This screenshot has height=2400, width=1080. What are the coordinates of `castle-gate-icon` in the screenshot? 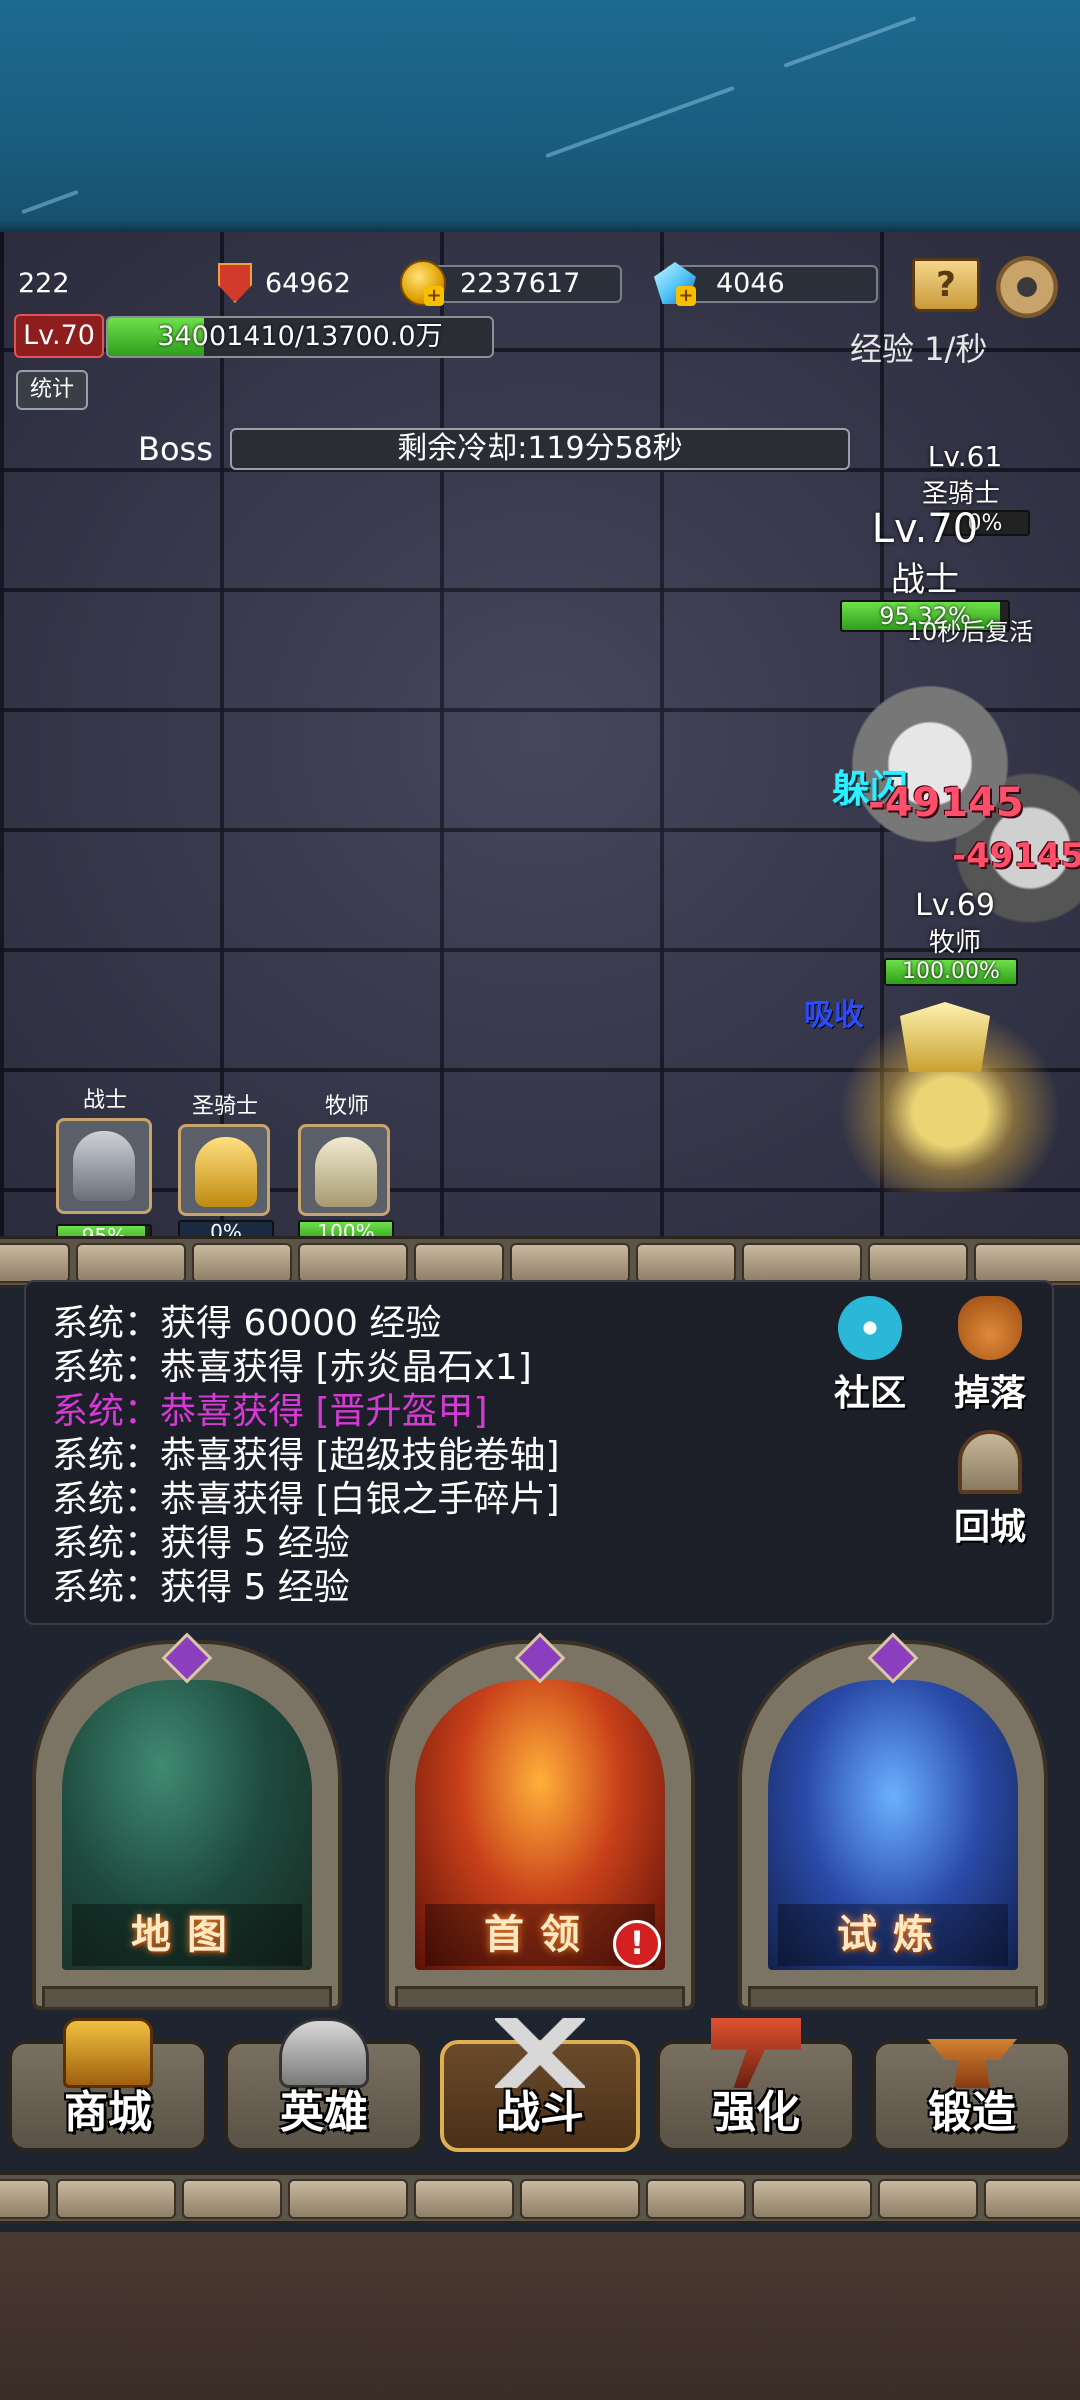 It's located at (990, 1462).